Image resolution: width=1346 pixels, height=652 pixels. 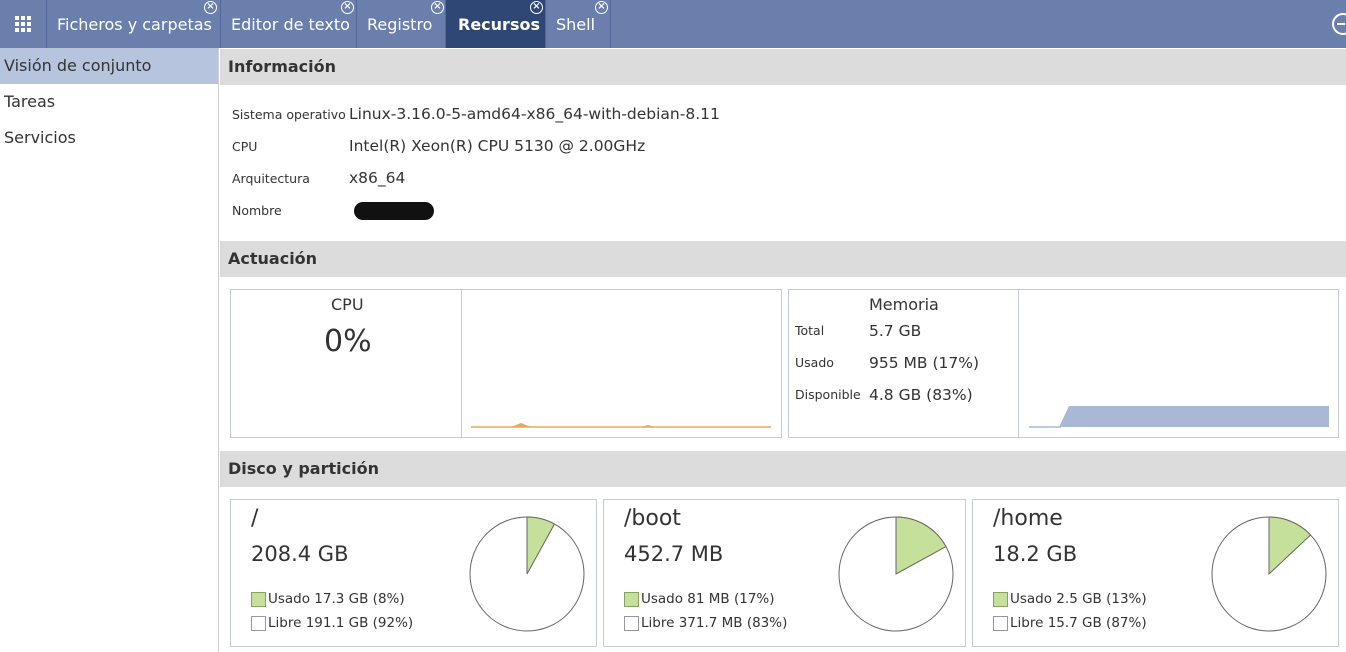 What do you see at coordinates (1194, 416) in the screenshot?
I see `memory-graph-area` at bounding box center [1194, 416].